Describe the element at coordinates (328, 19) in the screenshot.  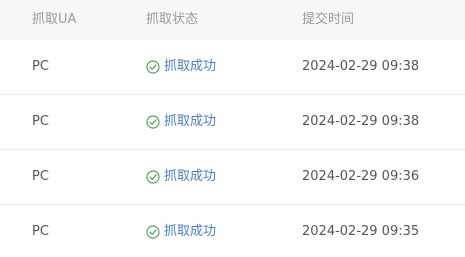
I see `column-header-time: 提交时间` at that location.